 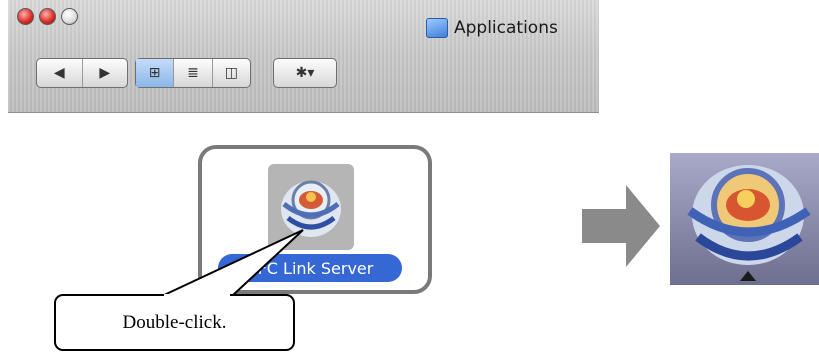 I want to click on list-view-button: ≣, so click(x=193, y=73).